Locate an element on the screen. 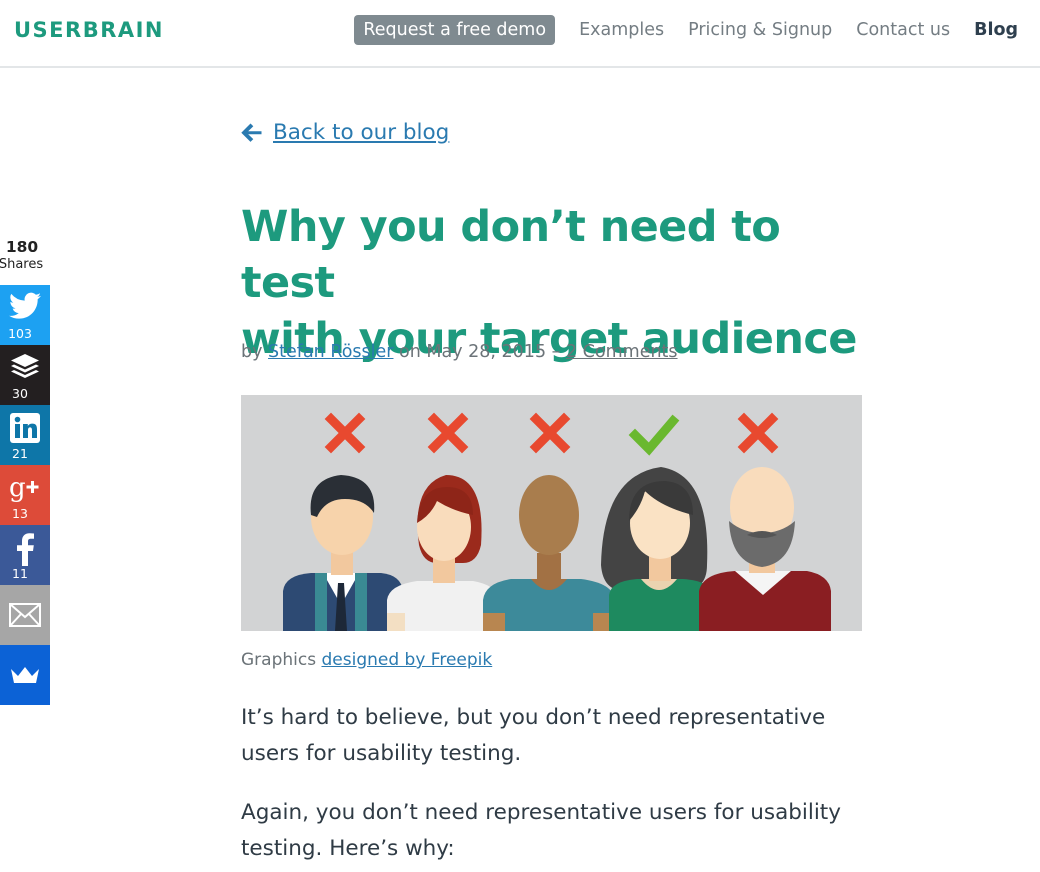 This screenshot has height=872, width=1040. person-bald-man is located at coordinates (549, 553).